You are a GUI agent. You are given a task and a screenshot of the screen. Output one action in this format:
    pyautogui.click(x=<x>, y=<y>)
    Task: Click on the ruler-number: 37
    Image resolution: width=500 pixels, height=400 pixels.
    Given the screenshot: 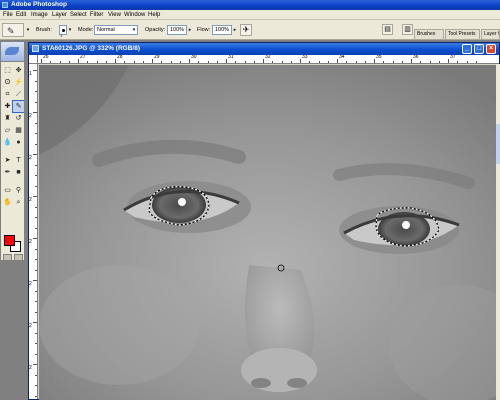 What is the action you would take?
    pyautogui.click(x=453, y=57)
    